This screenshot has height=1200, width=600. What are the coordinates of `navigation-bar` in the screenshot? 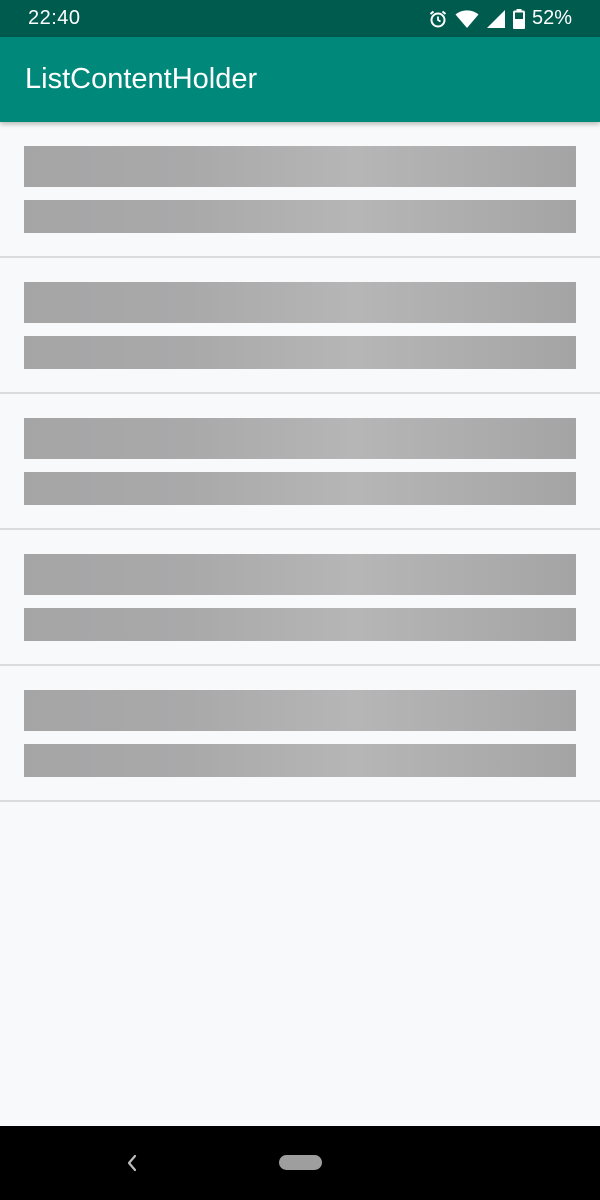 It's located at (300, 1163).